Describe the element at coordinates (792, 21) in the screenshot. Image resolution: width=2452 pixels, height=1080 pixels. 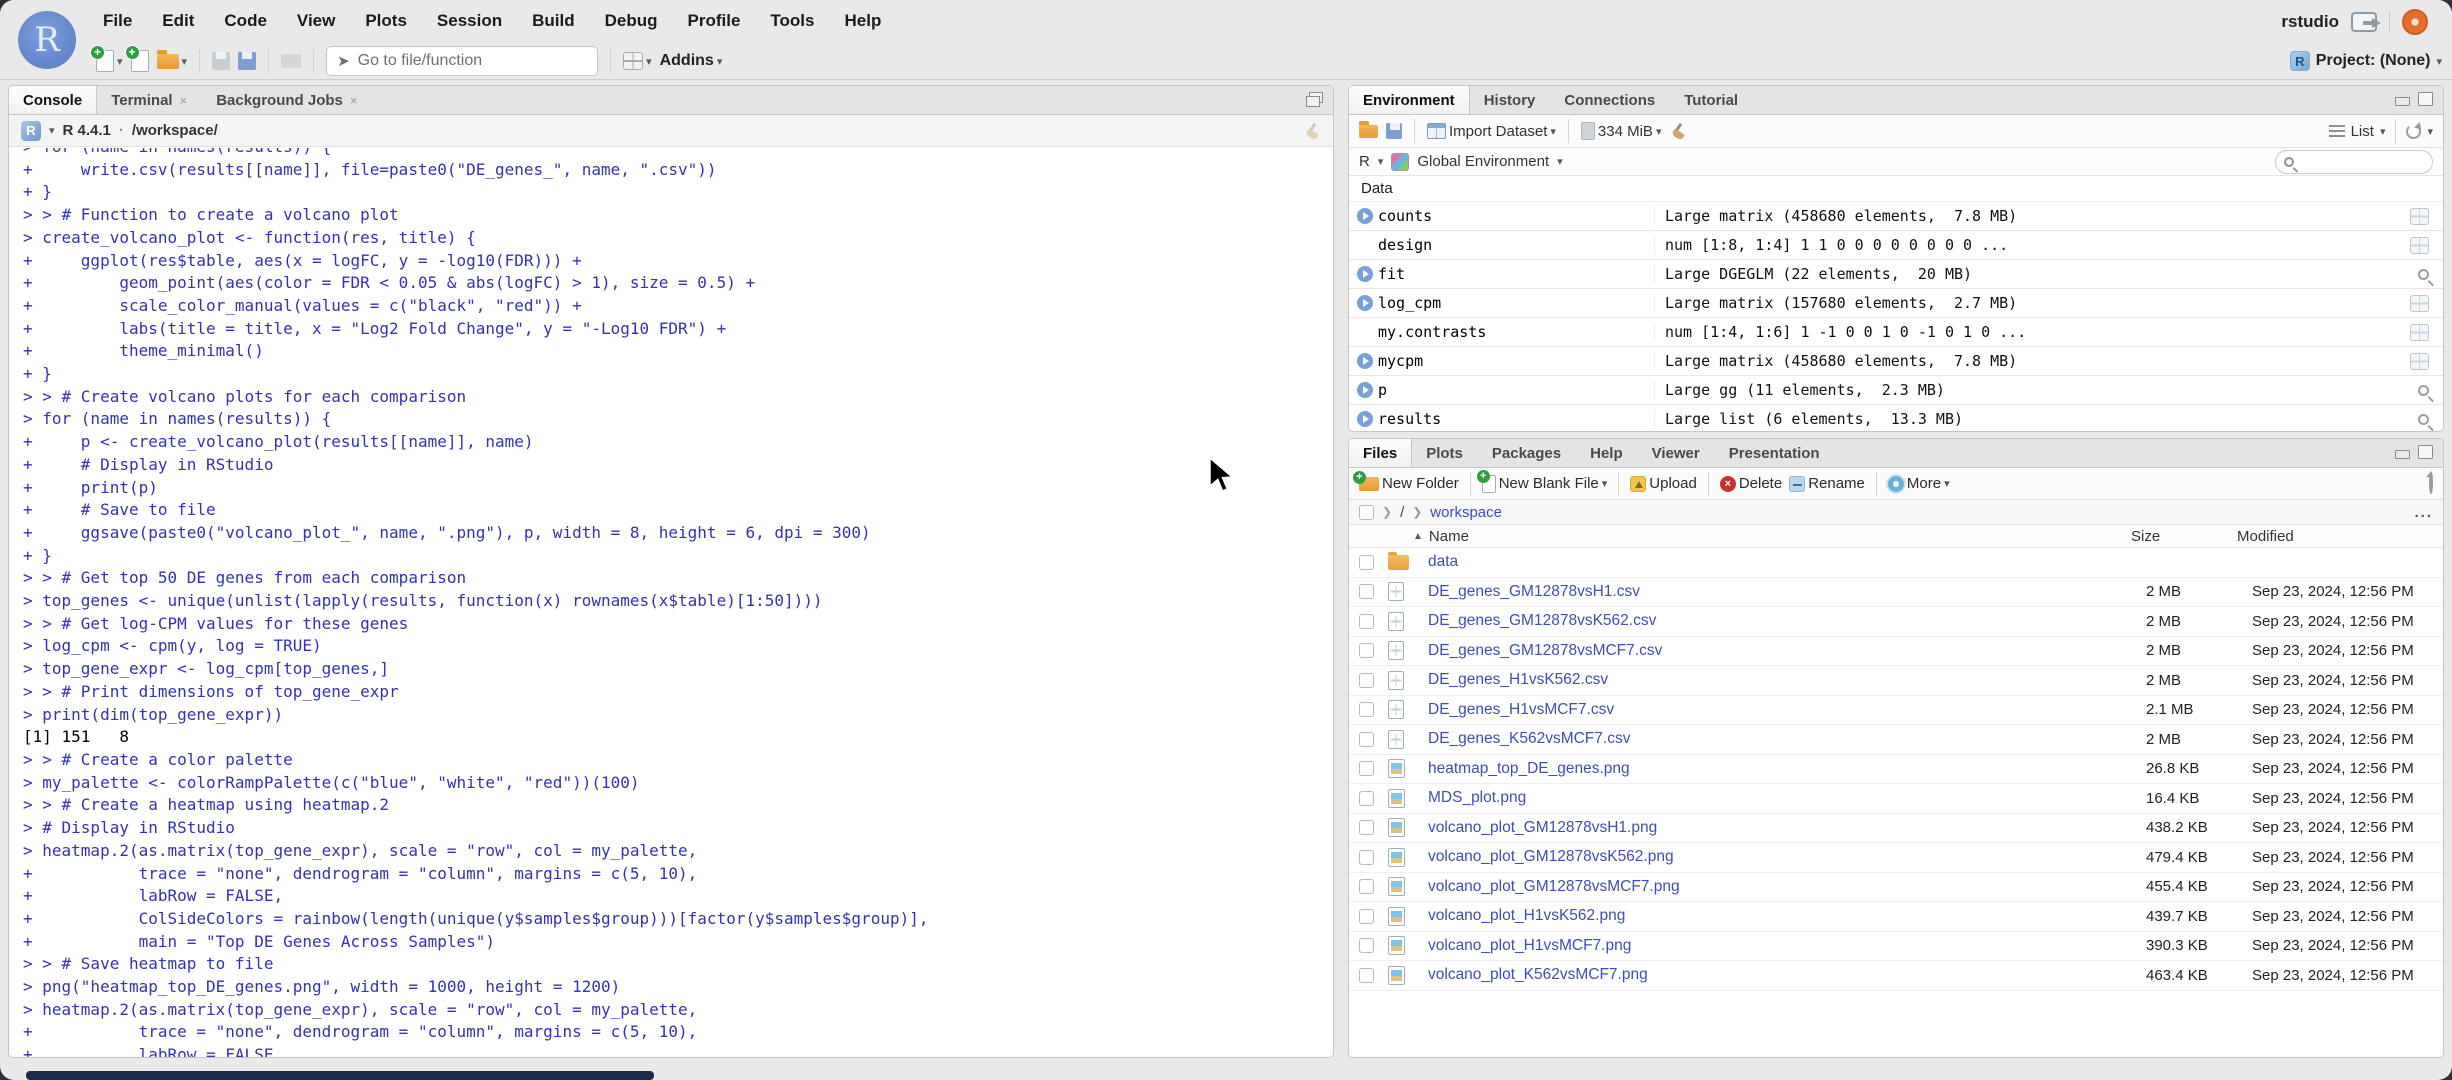
I see `menu-tools: Tools` at that location.